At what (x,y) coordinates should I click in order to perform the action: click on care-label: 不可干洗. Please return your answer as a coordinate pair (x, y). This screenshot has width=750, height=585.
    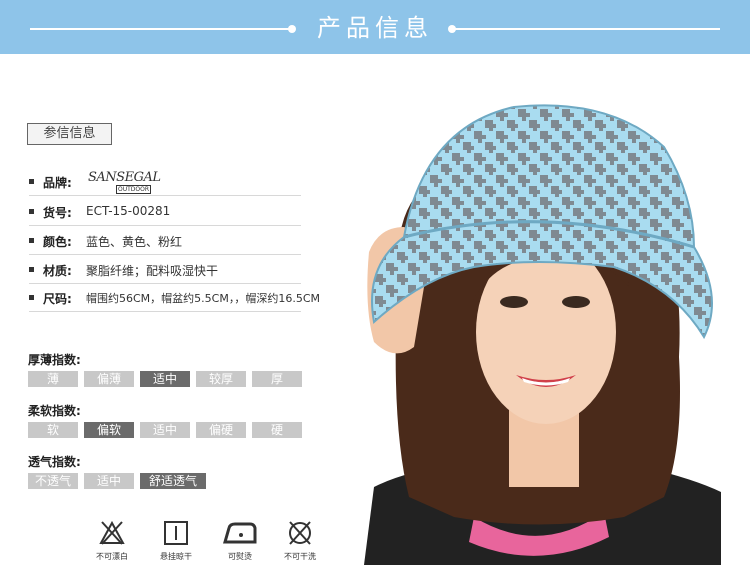
    Looking at the image, I should click on (300, 556).